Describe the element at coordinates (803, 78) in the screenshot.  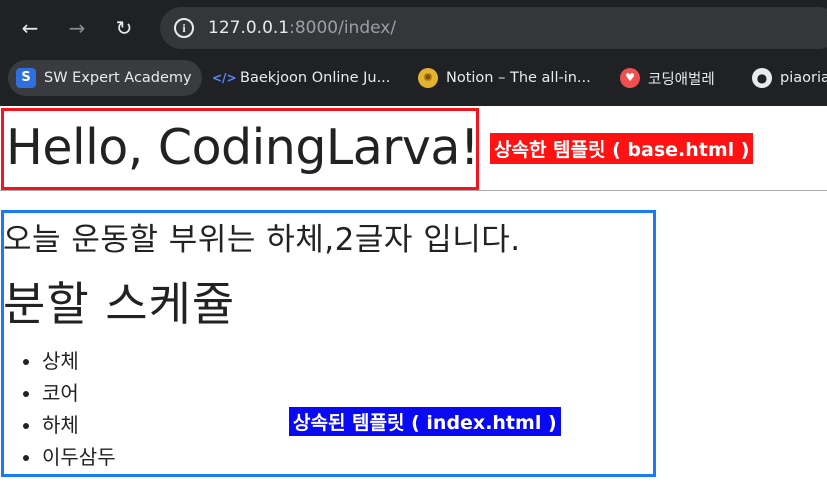
I see `bookmark-label: piaoria` at that location.